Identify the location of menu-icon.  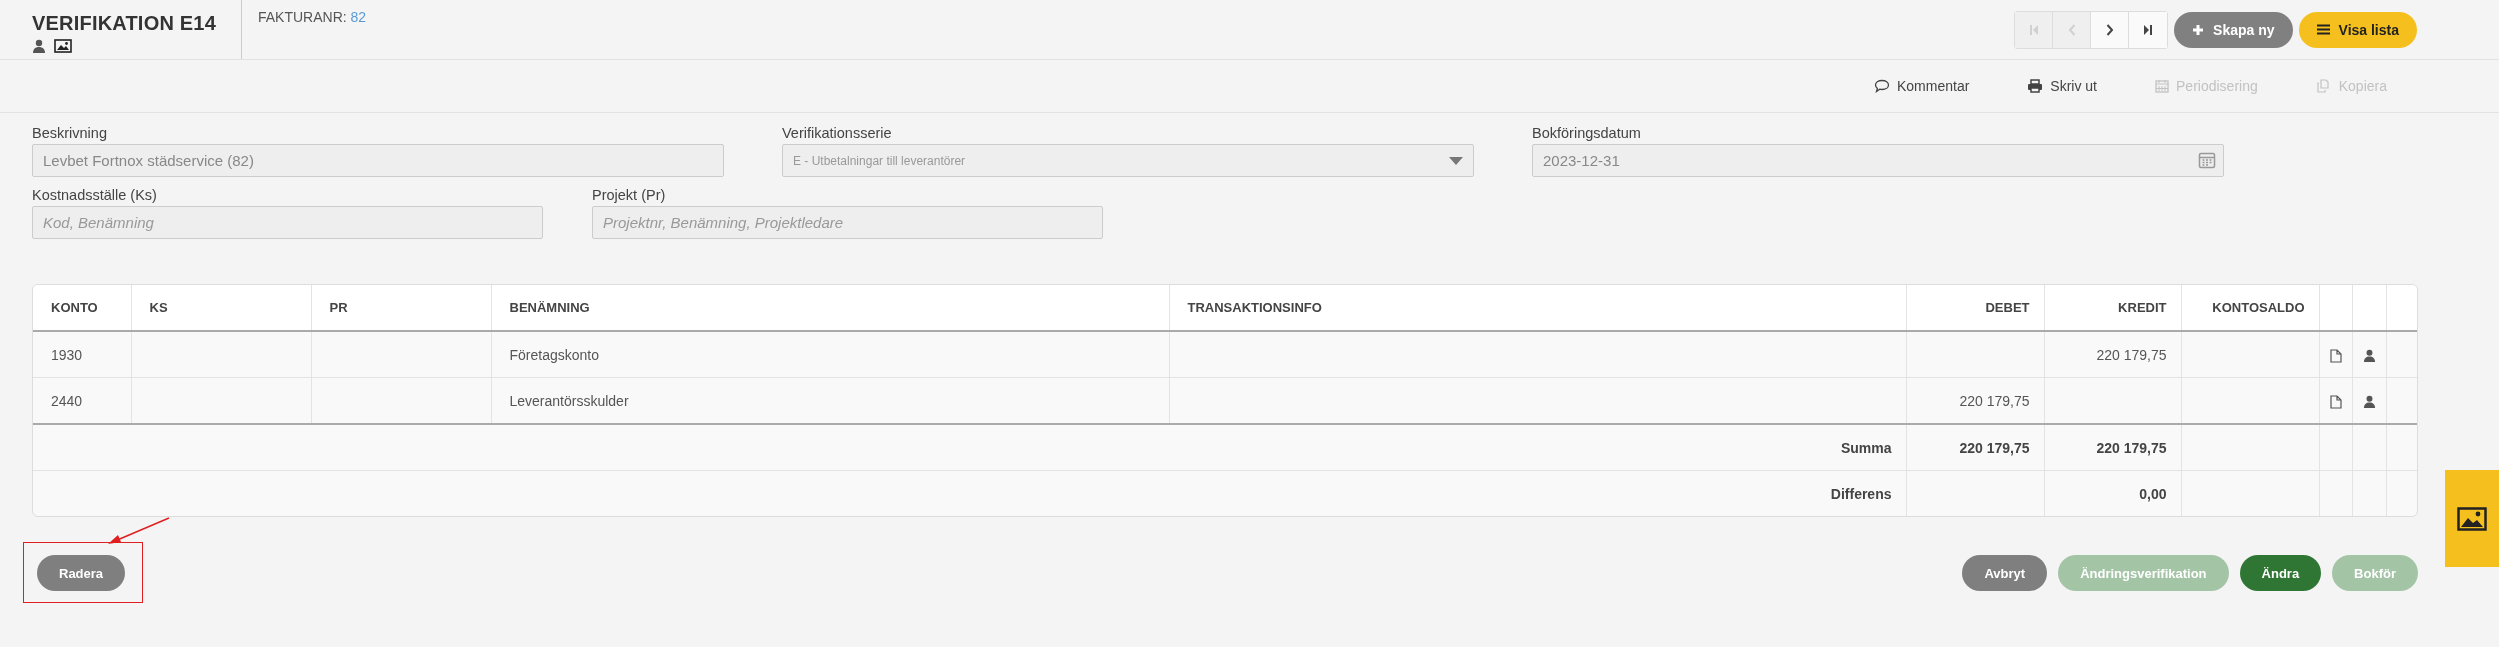
(2323, 29).